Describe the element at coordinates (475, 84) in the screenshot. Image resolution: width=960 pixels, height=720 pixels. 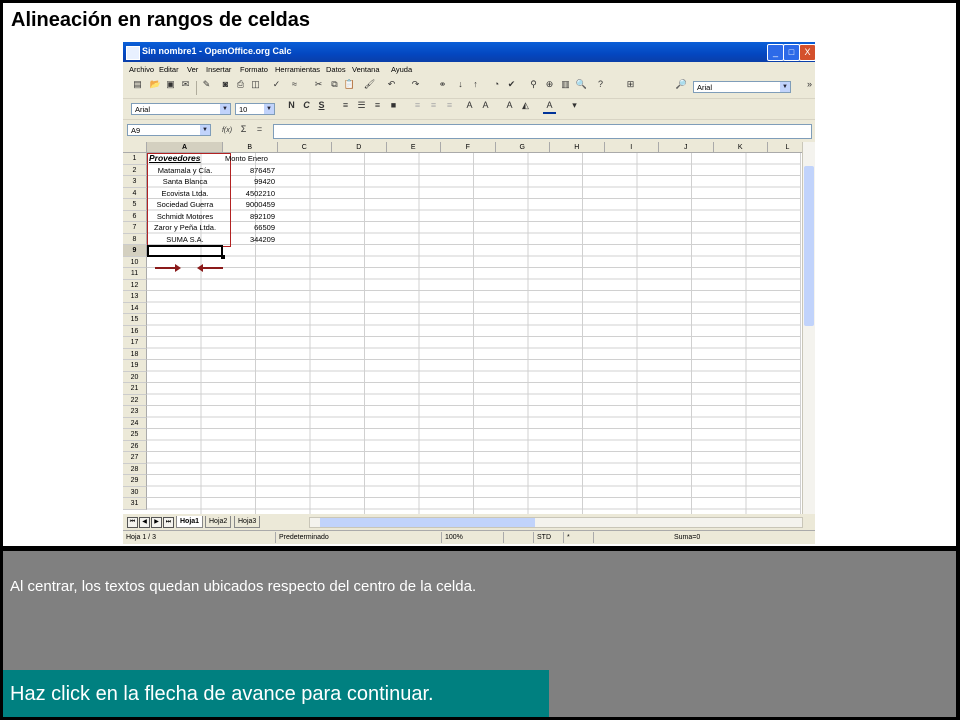
I see `sort-descending-icon: ↑` at that location.